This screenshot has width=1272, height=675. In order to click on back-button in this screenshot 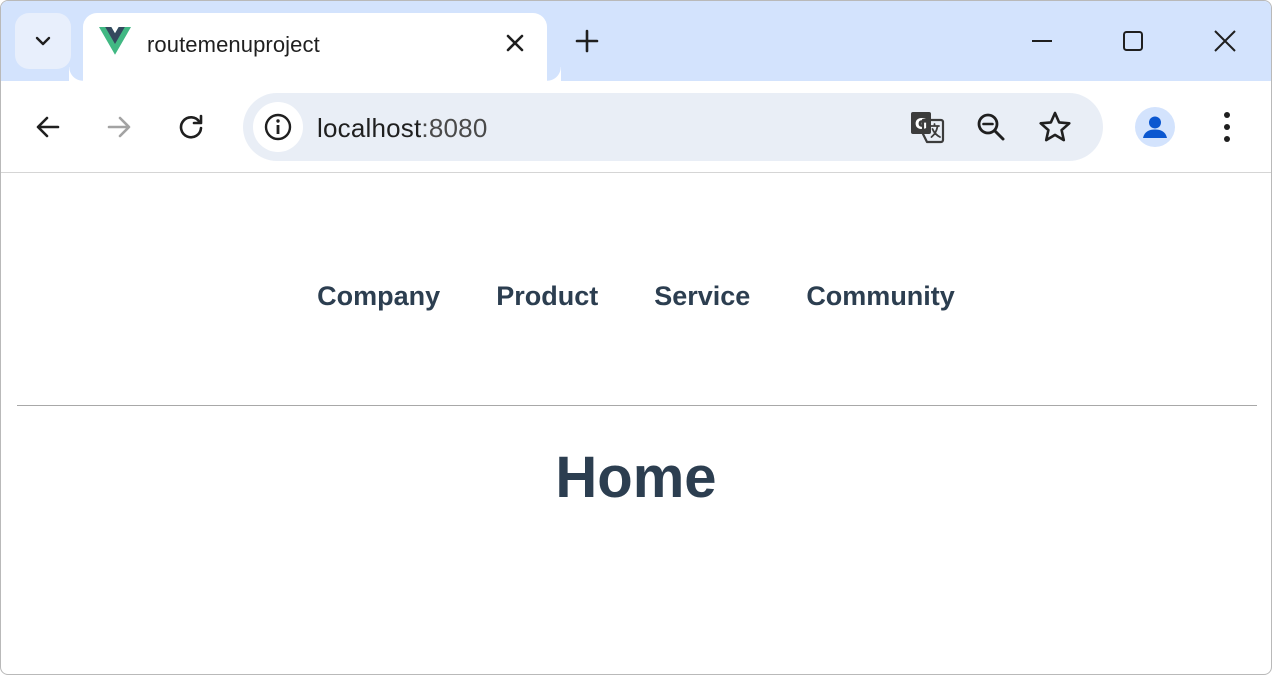, I will do `click(48, 127)`.